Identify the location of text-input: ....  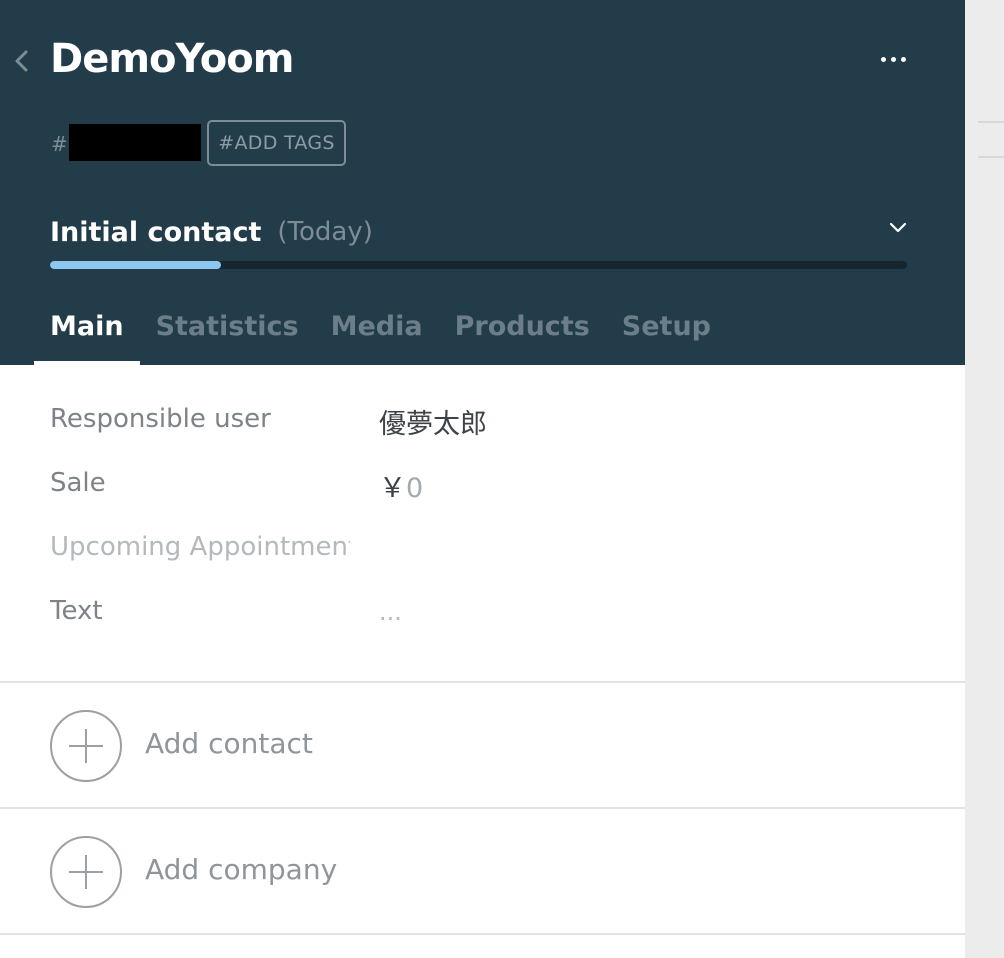
(390, 612).